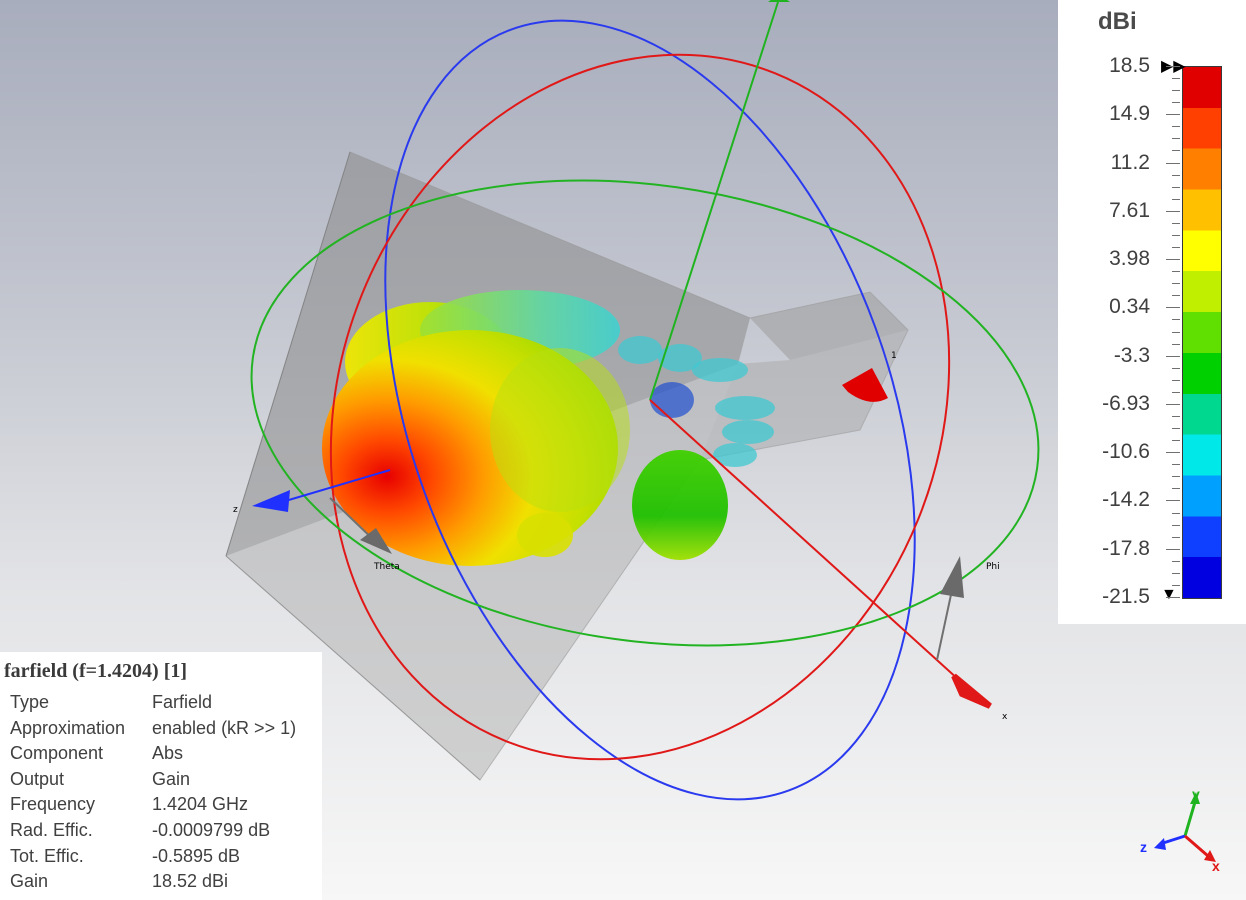 The width and height of the screenshot is (1246, 900). What do you see at coordinates (182, 702) in the screenshot?
I see `info-value: Farfield` at bounding box center [182, 702].